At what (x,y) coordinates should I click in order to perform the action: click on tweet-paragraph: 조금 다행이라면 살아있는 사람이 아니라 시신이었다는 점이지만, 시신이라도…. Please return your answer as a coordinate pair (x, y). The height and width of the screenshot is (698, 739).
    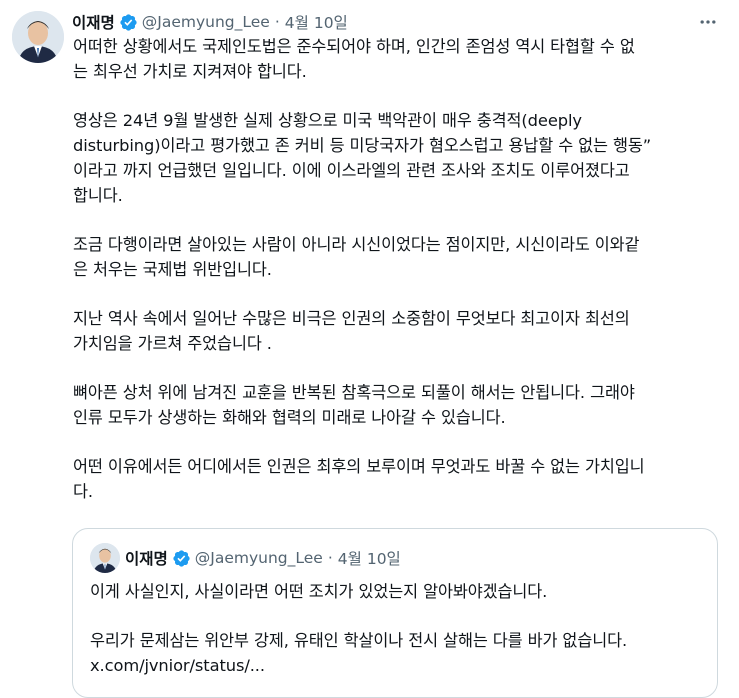
    Looking at the image, I should click on (356, 257).